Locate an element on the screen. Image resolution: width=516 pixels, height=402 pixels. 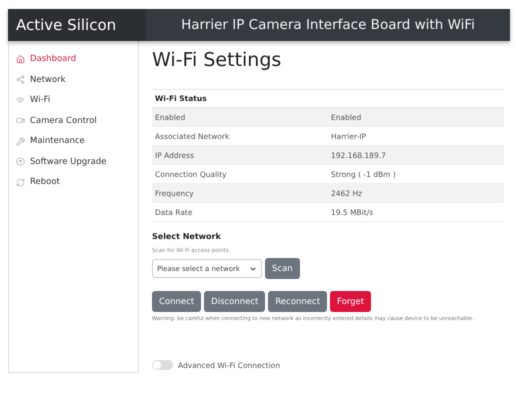
action-button: Reconnect is located at coordinates (298, 301).